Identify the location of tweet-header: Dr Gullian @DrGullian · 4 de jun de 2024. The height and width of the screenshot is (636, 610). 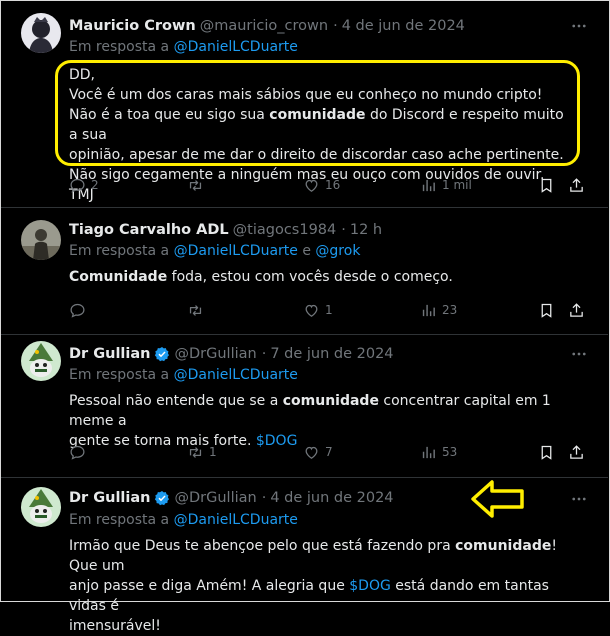
(231, 498).